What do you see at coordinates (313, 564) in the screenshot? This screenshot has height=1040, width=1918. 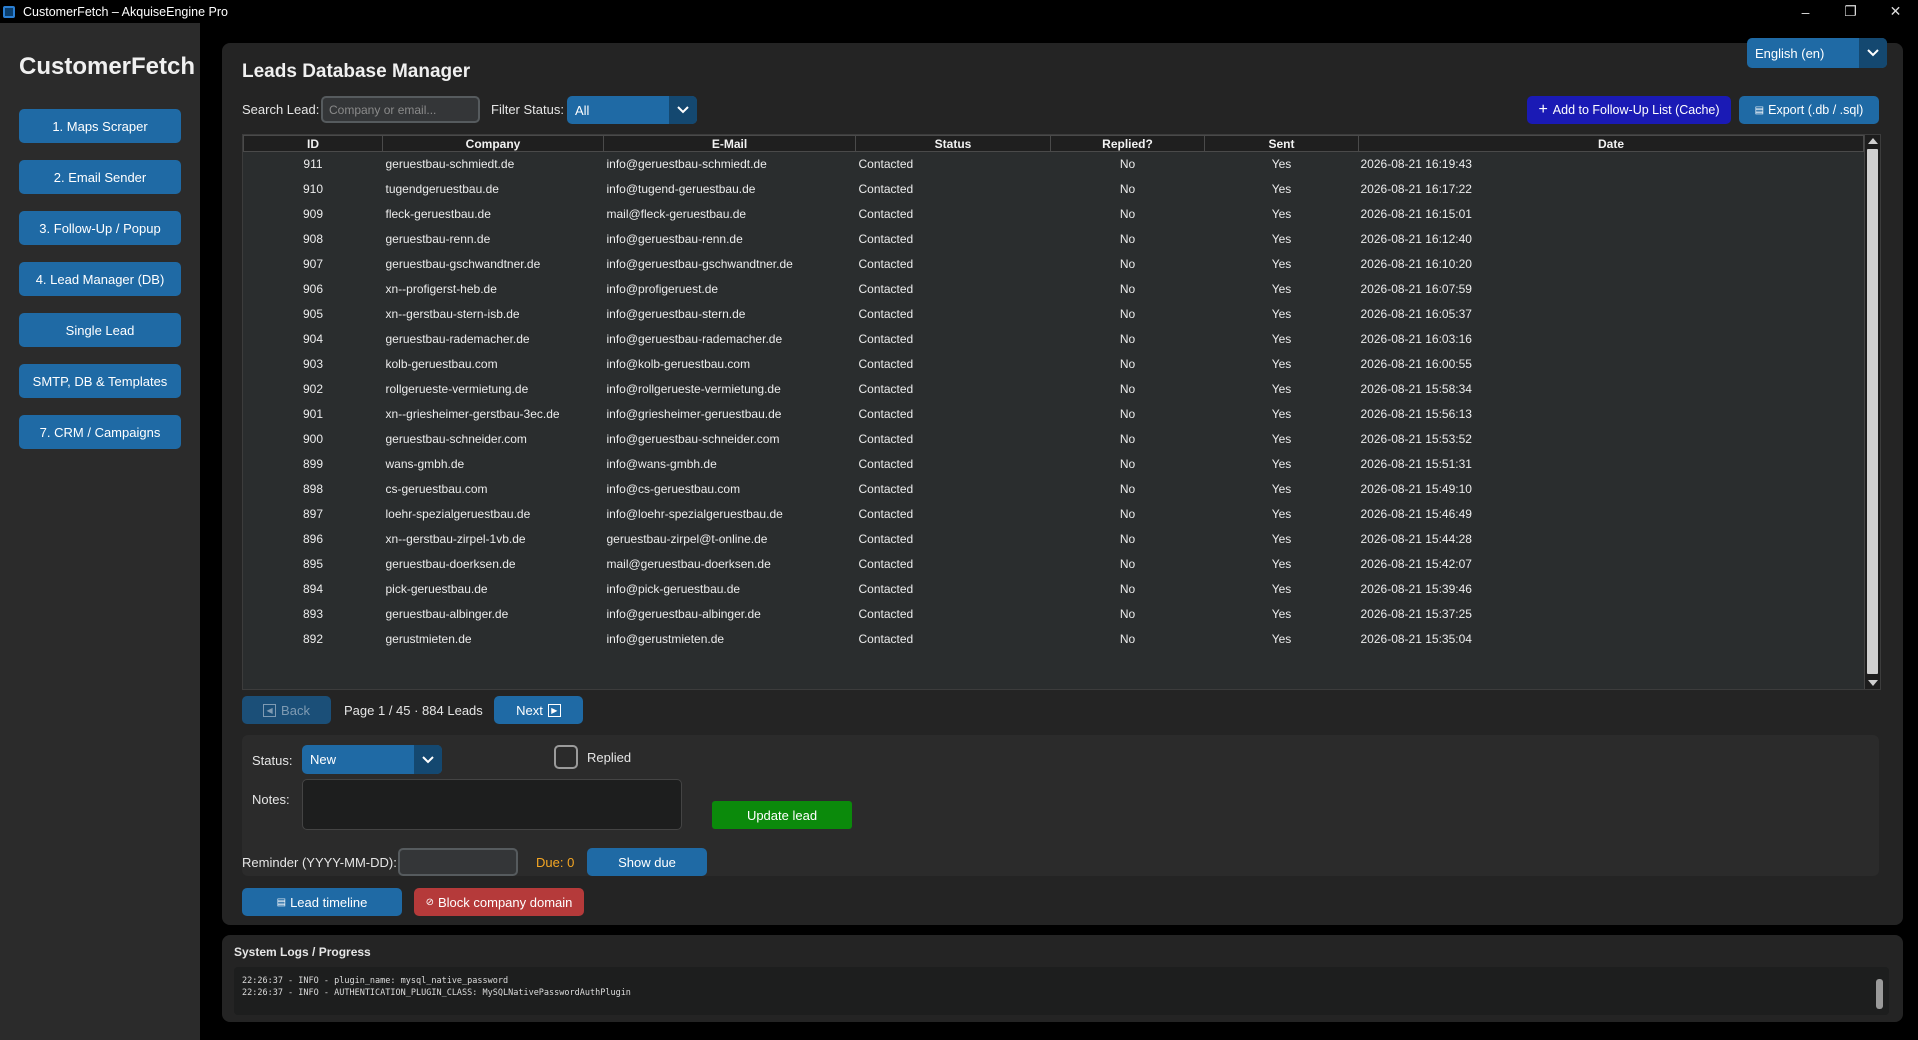 I see `cell-id: 895` at bounding box center [313, 564].